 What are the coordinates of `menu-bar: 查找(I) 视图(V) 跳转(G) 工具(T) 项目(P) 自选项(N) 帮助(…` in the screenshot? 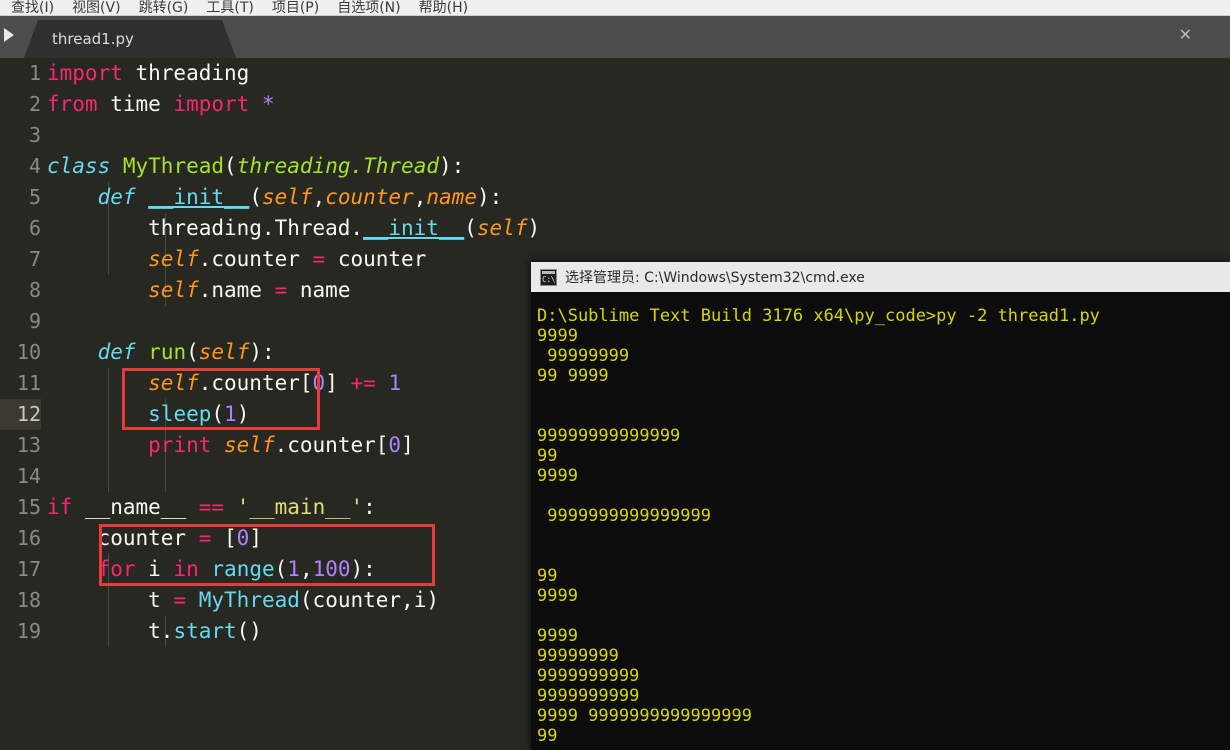 It's located at (615, 8).